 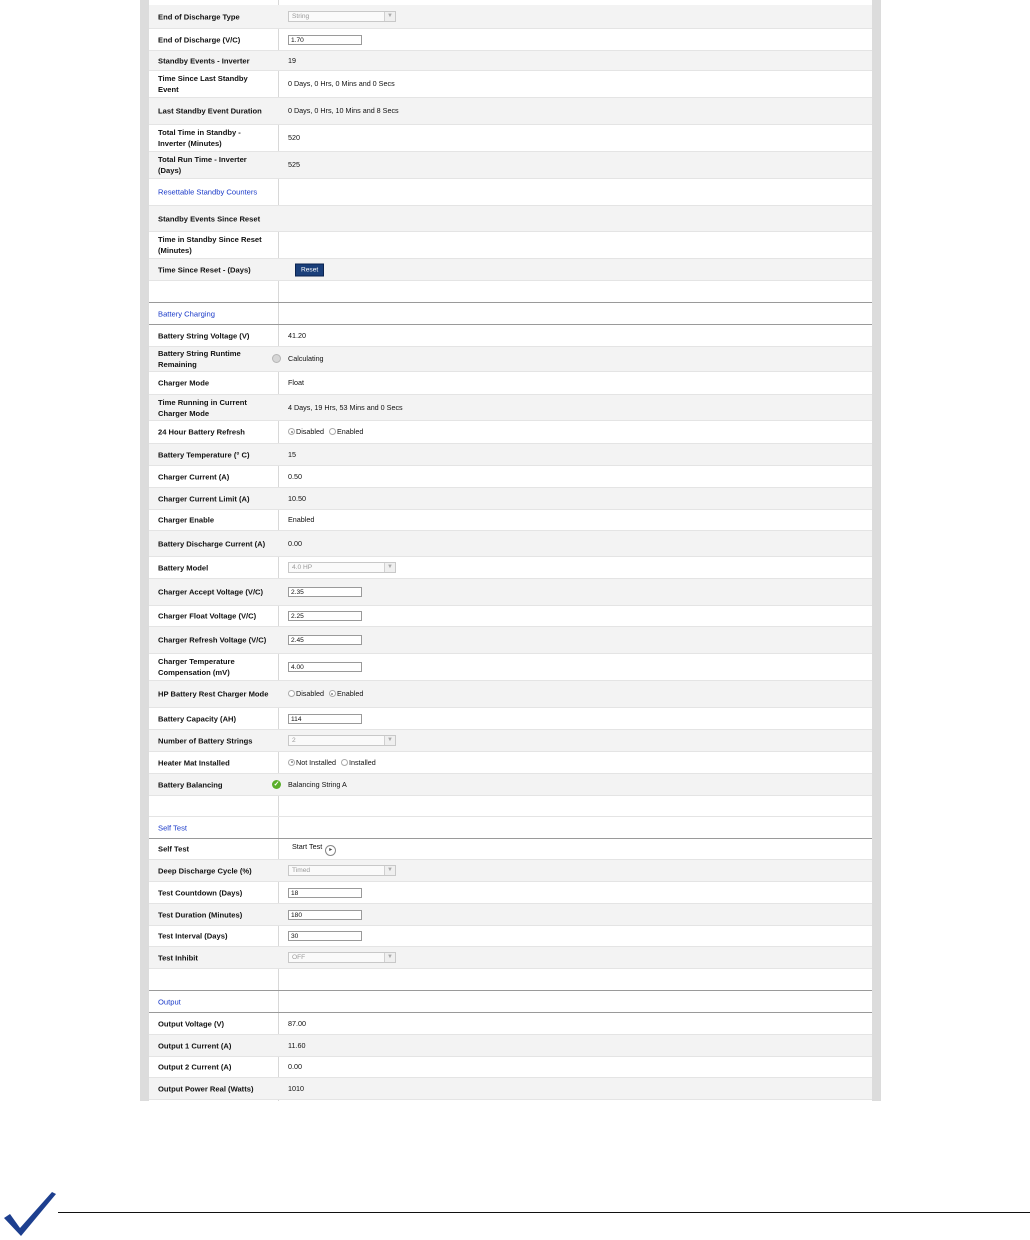 What do you see at coordinates (510, 476) in the screenshot?
I see `row-charger-current: Charger Current (A) 0.50` at bounding box center [510, 476].